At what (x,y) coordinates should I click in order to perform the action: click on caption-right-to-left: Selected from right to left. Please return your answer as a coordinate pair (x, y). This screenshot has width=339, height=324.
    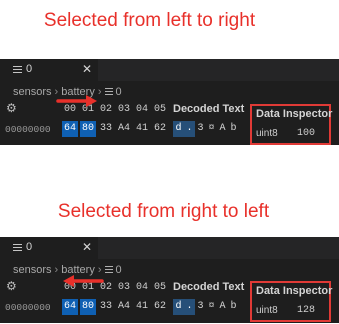
    Looking at the image, I should click on (163, 211).